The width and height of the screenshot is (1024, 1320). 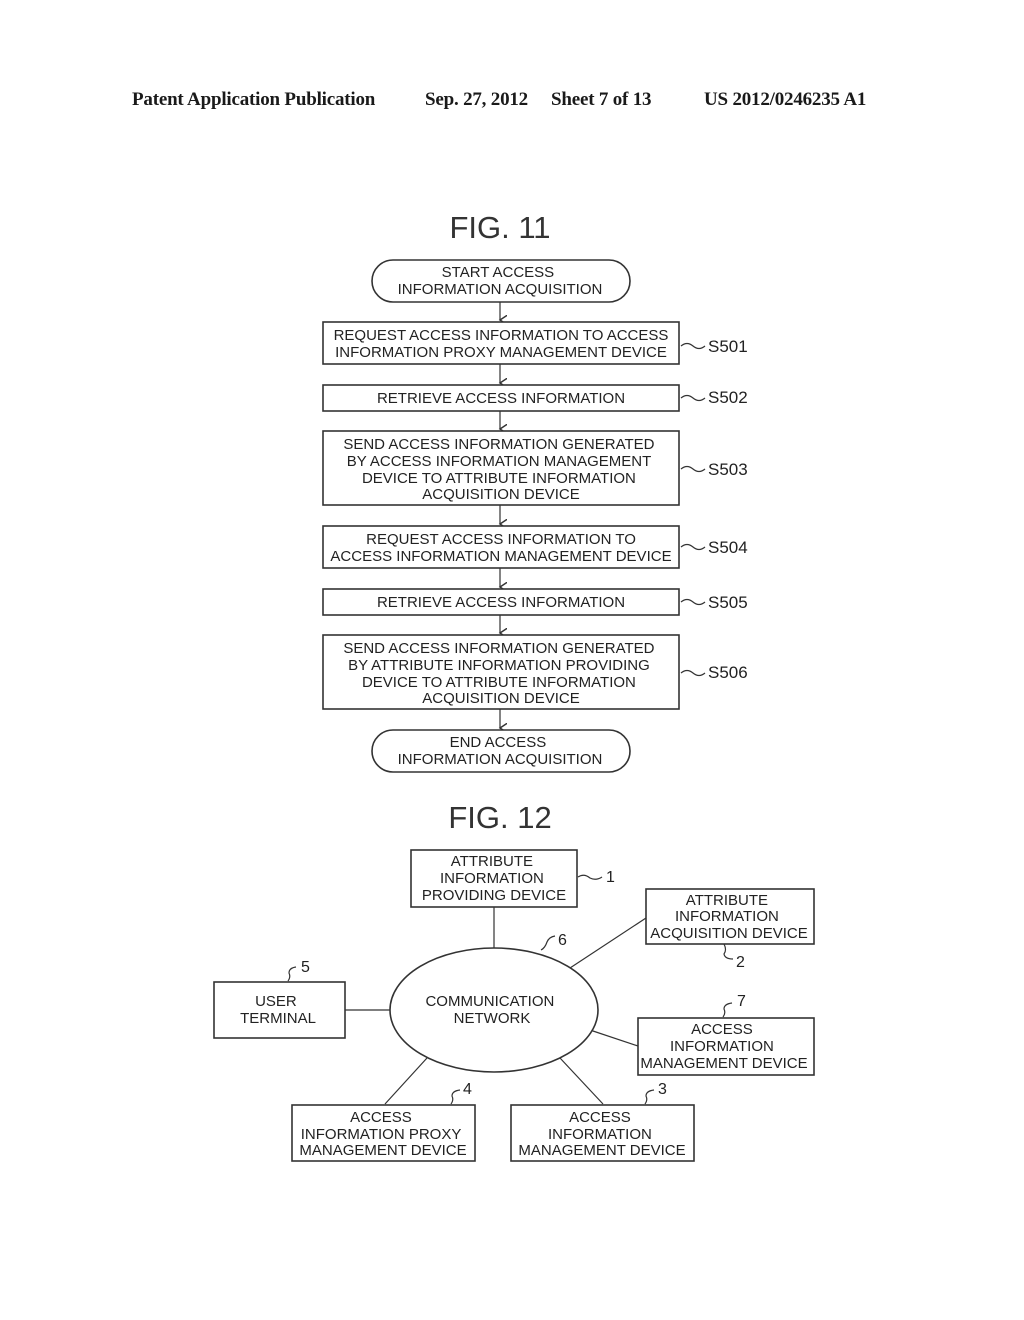 What do you see at coordinates (728, 602) in the screenshot?
I see `step-id: S505` at bounding box center [728, 602].